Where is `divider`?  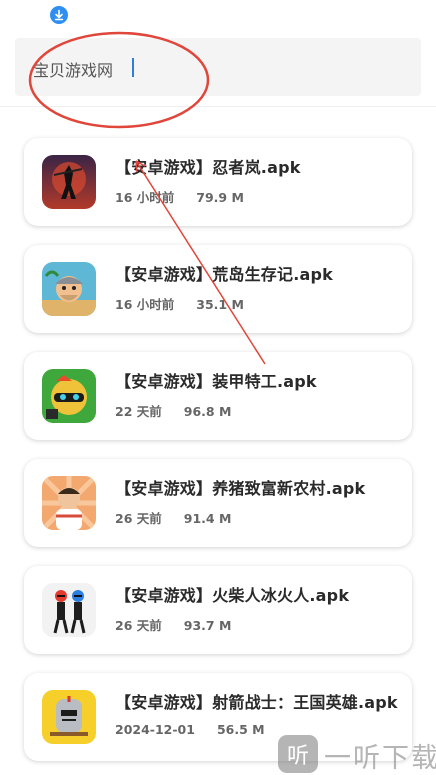
divider is located at coordinates (218, 106).